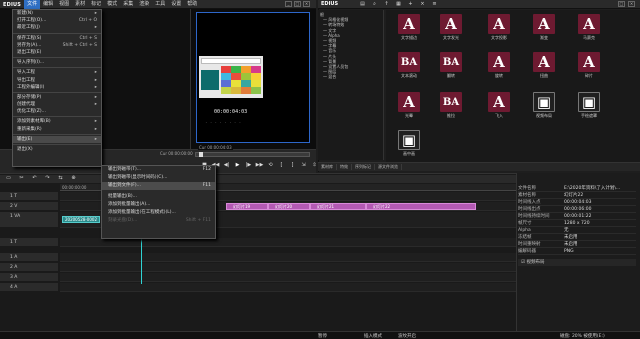 The height and width of the screenshot is (339, 640). Describe the element at coordinates (499, 106) in the screenshot. I see `effect-tile: A 飞入` at that location.